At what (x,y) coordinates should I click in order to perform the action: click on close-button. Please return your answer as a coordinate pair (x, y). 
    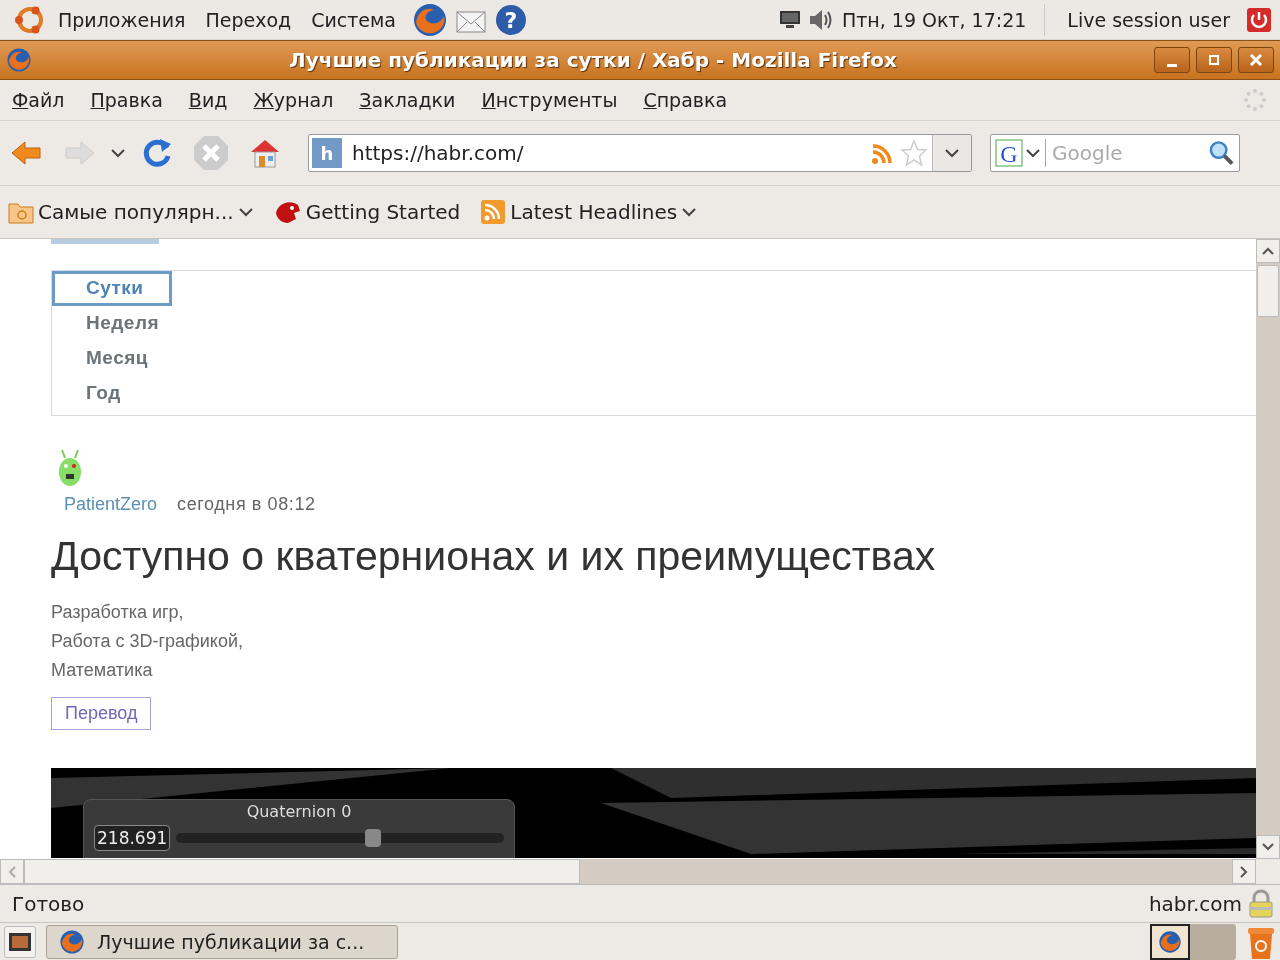
    Looking at the image, I should click on (1256, 60).